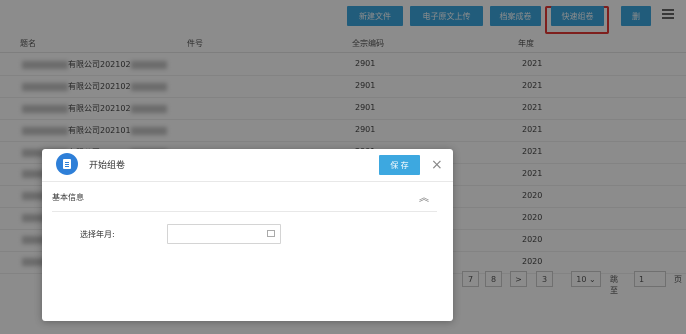 This screenshot has width=686, height=334. What do you see at coordinates (67, 164) in the screenshot?
I see `document-icon` at bounding box center [67, 164].